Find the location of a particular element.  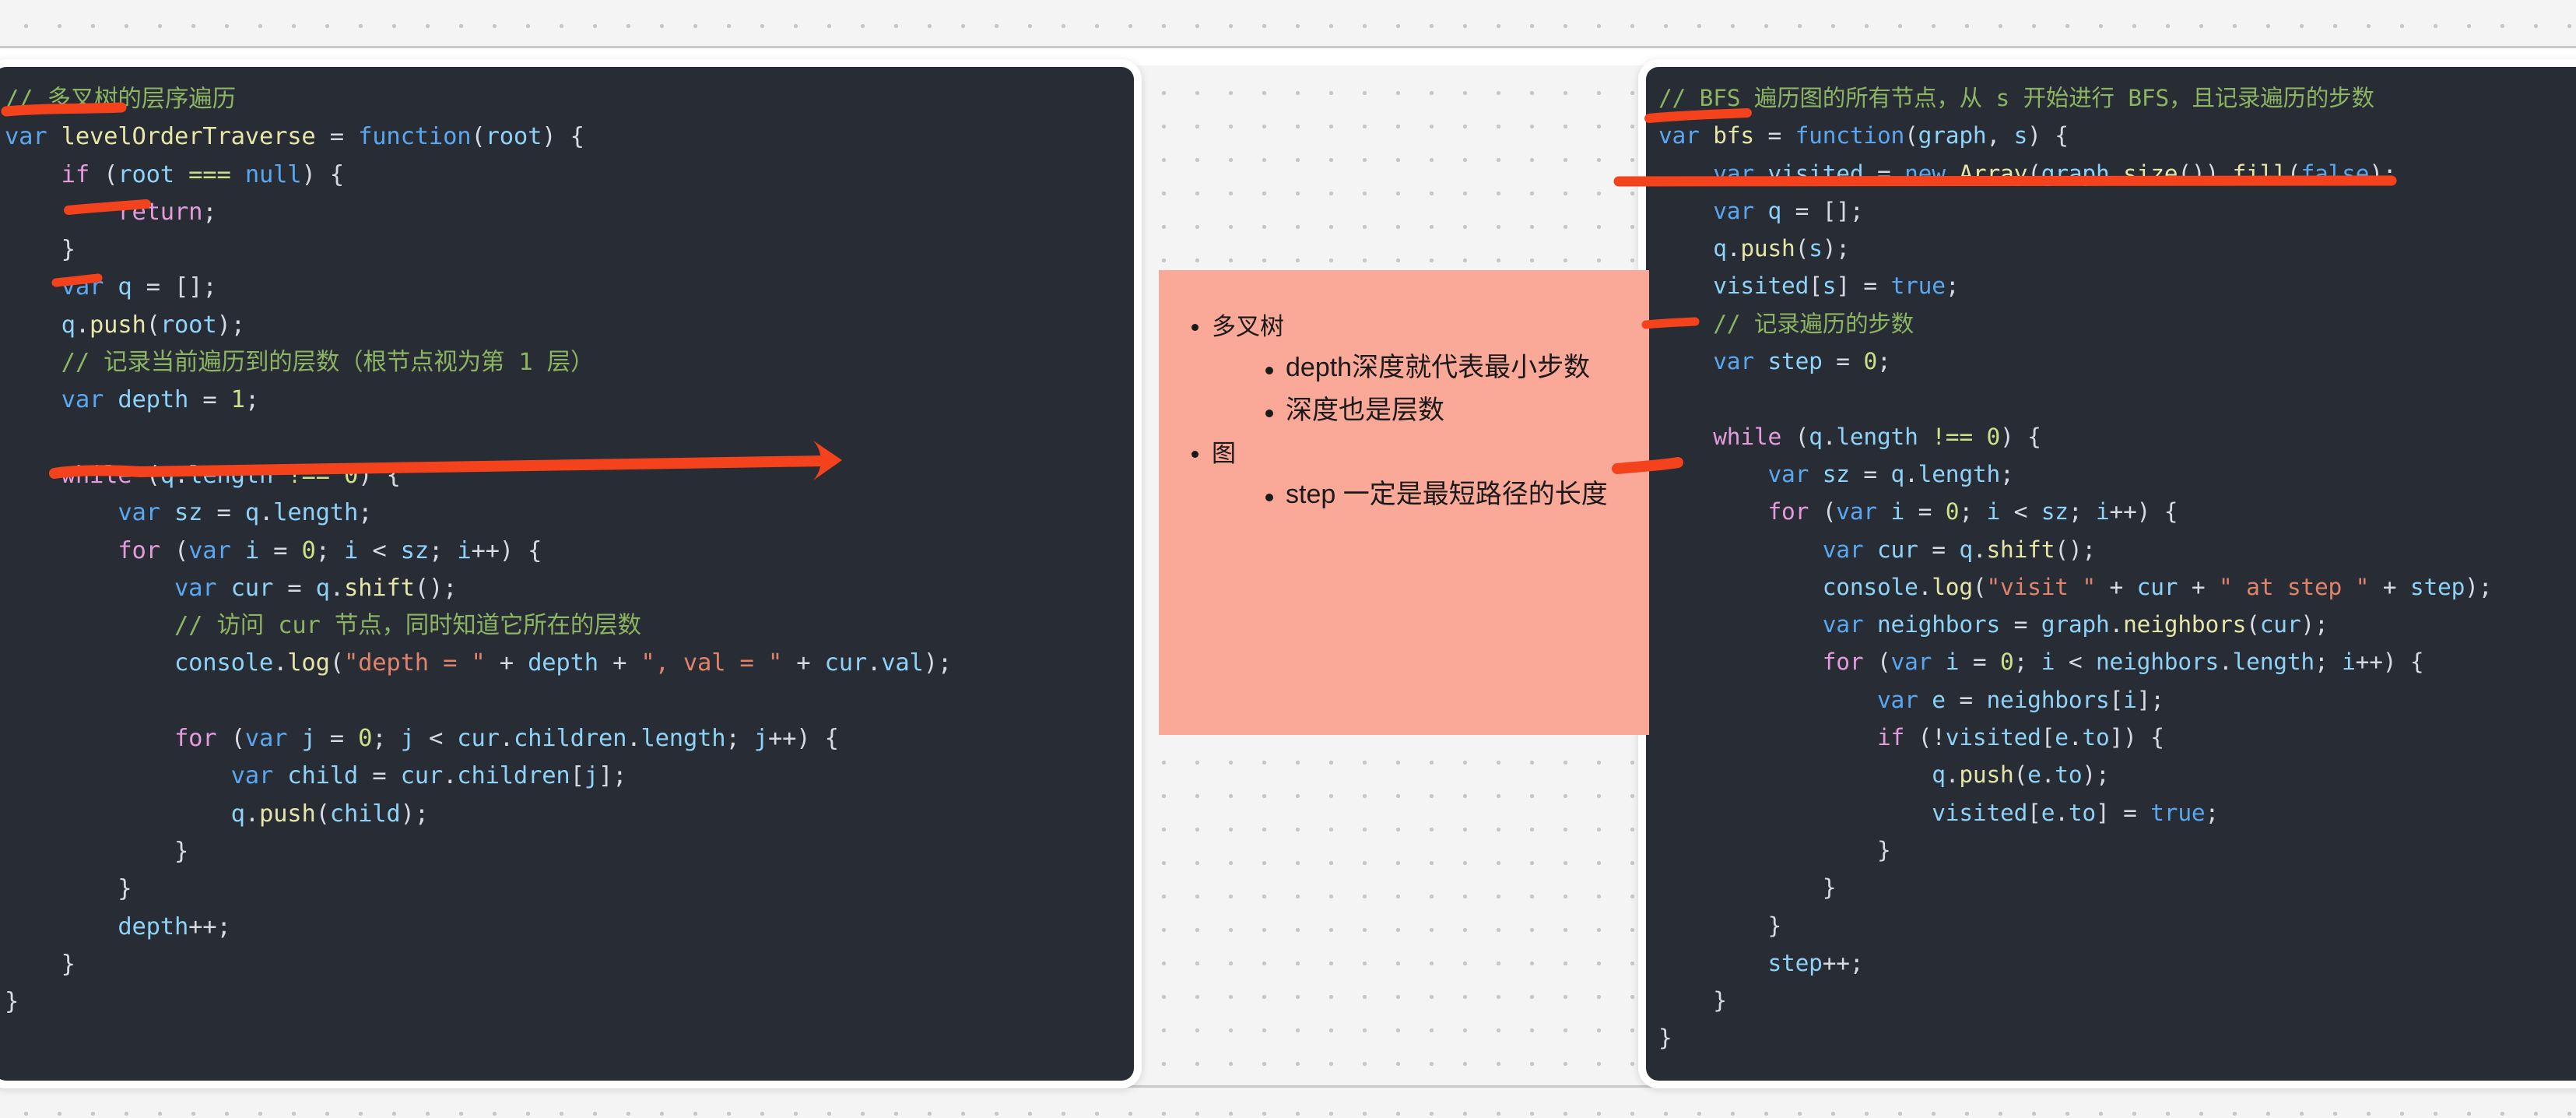

code-token: " at step " is located at coordinates (2295, 586).